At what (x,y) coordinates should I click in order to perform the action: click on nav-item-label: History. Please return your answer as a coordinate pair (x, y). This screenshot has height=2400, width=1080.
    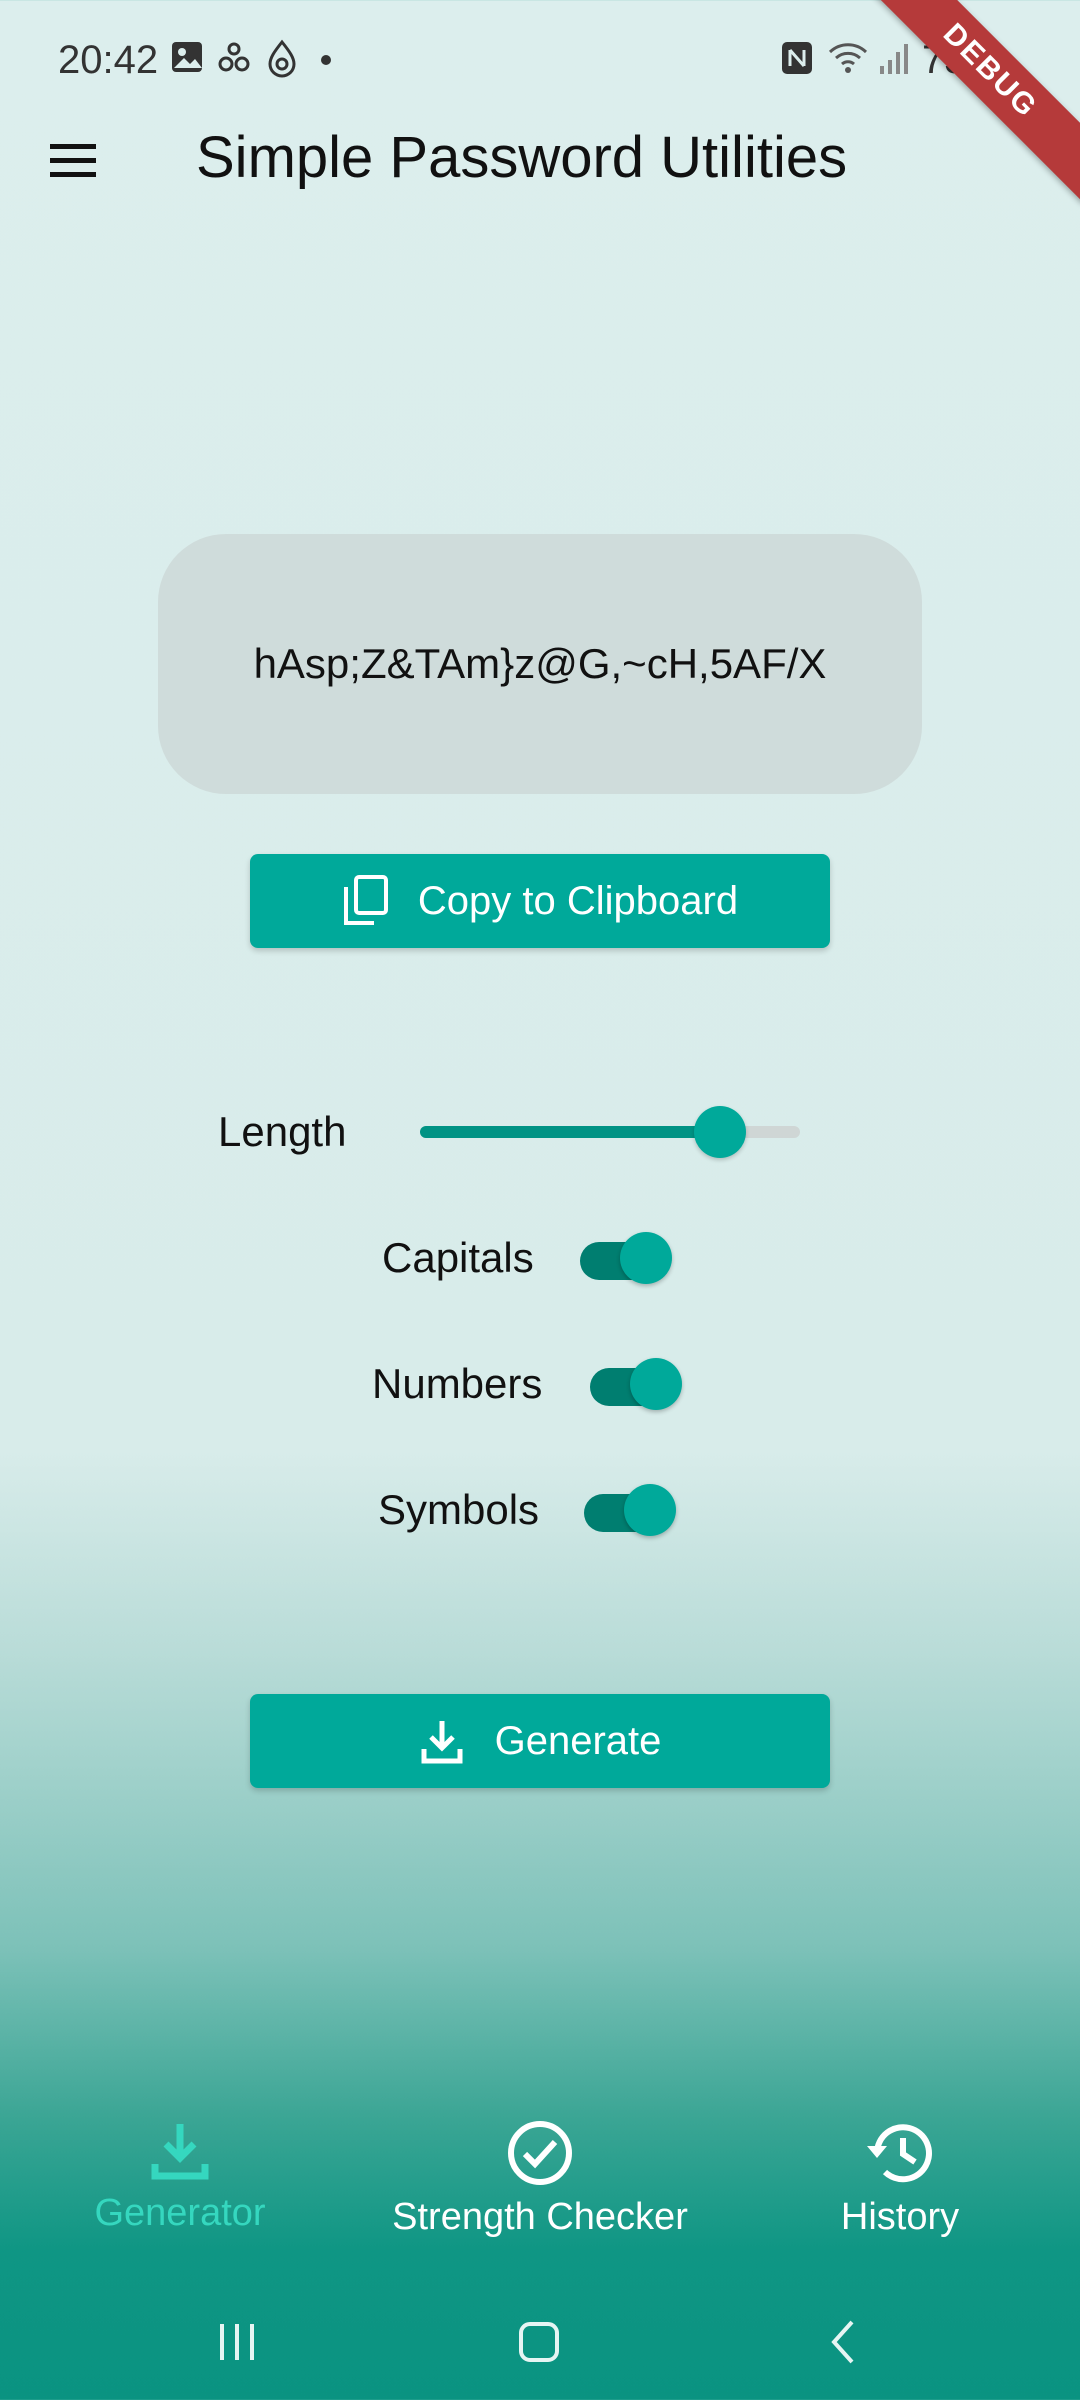
    Looking at the image, I should click on (900, 2217).